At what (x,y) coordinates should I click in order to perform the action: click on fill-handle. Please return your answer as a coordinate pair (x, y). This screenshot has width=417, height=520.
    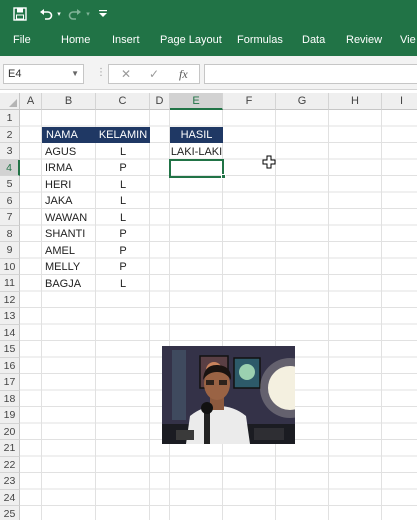
    Looking at the image, I should click on (223, 176).